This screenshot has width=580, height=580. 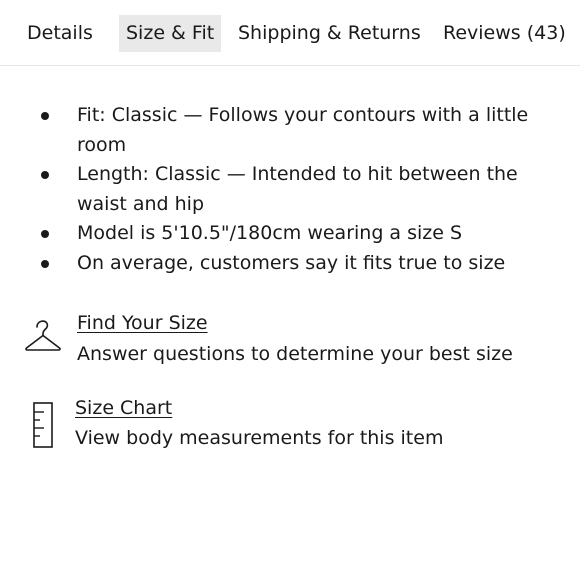 What do you see at coordinates (60, 33) in the screenshot?
I see `tab-details: Details` at bounding box center [60, 33].